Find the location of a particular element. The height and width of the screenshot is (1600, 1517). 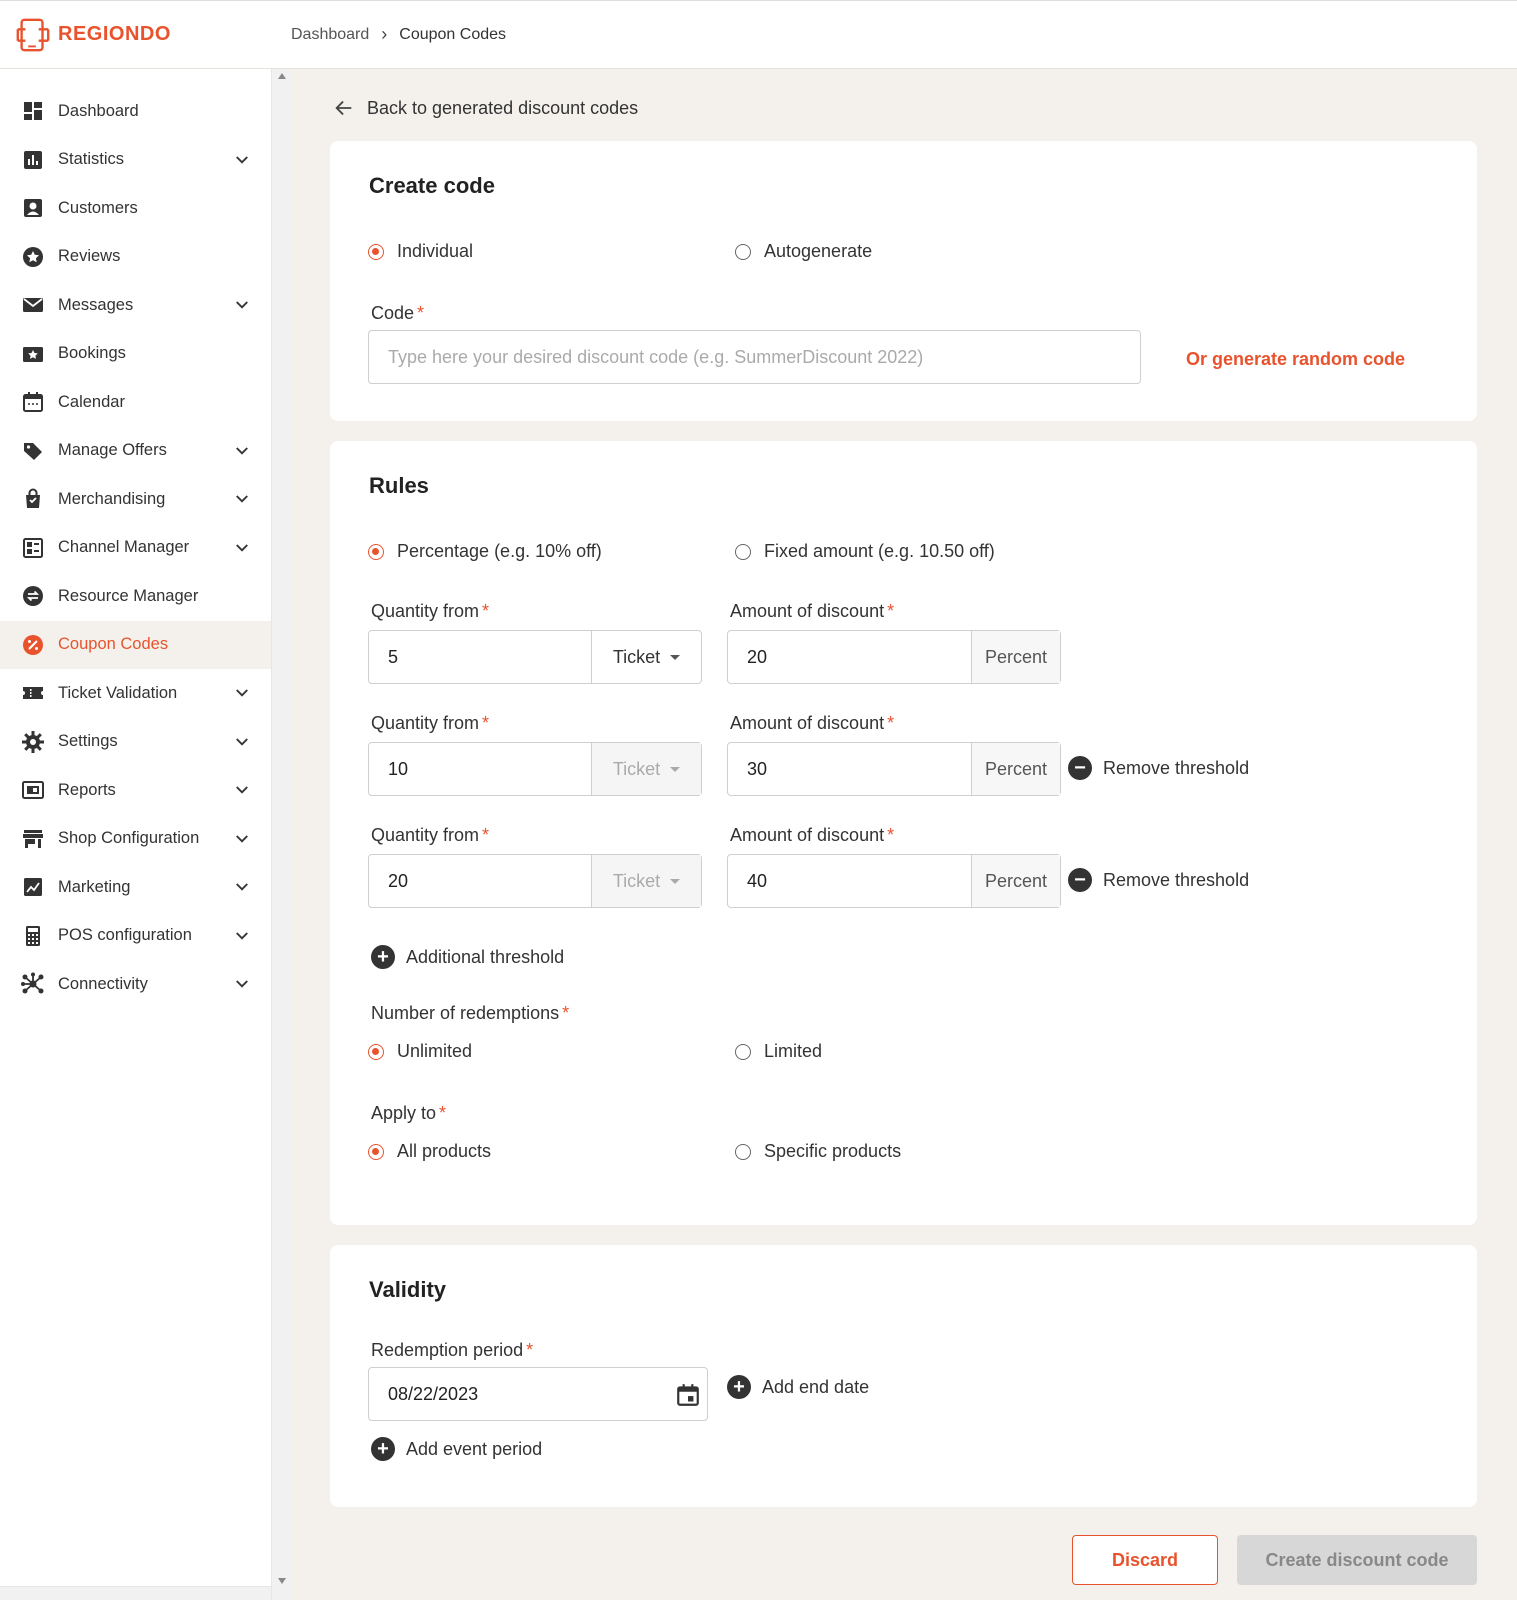

code-label-text: Code is located at coordinates (393, 313).